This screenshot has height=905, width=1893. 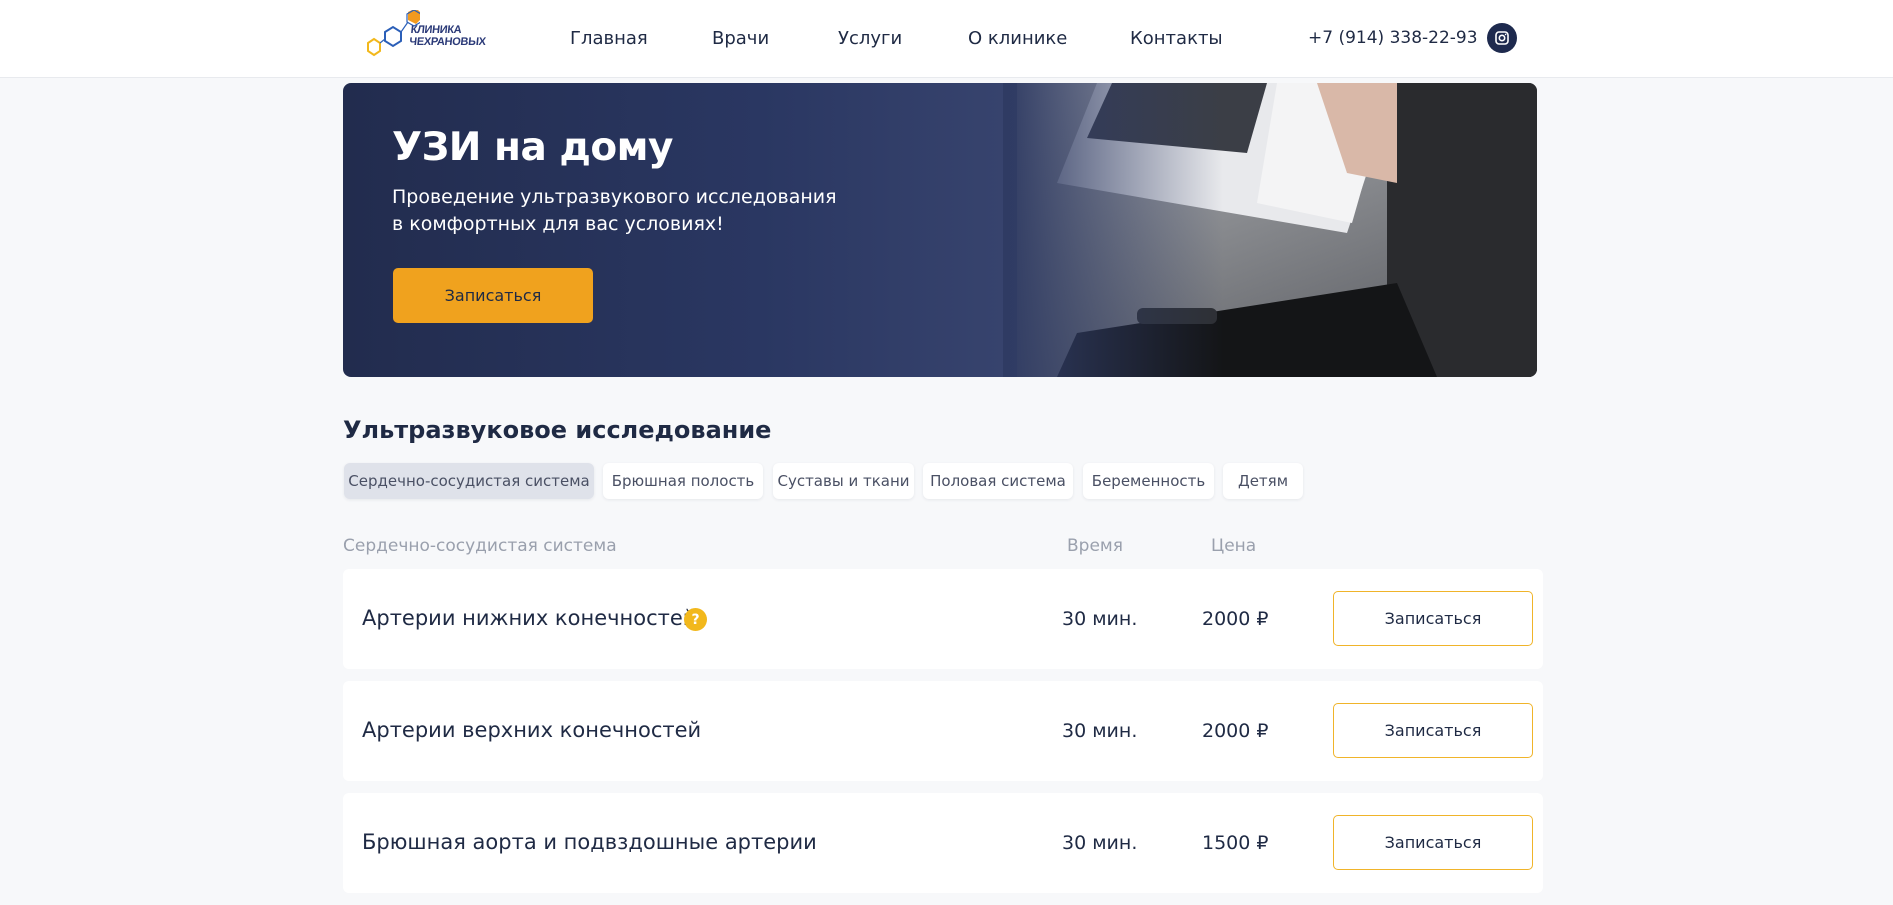 I want to click on column-header-price: Цена, so click(x=1234, y=546).